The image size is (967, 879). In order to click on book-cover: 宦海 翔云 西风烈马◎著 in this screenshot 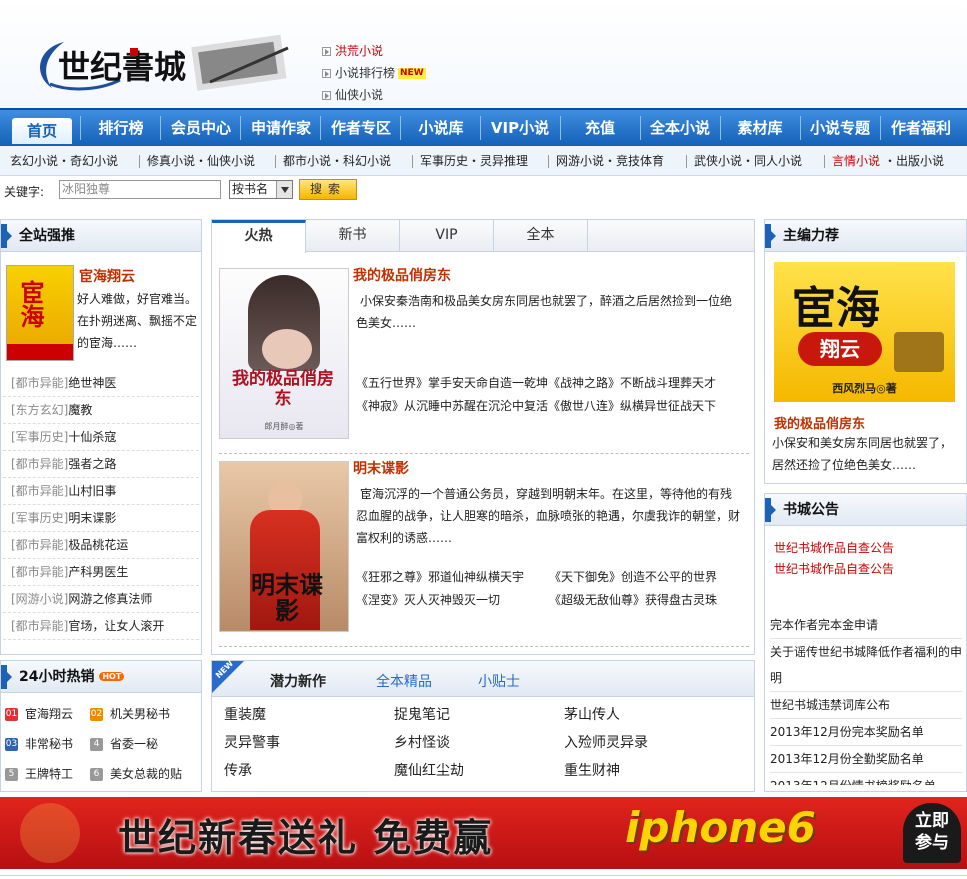, I will do `click(864, 332)`.